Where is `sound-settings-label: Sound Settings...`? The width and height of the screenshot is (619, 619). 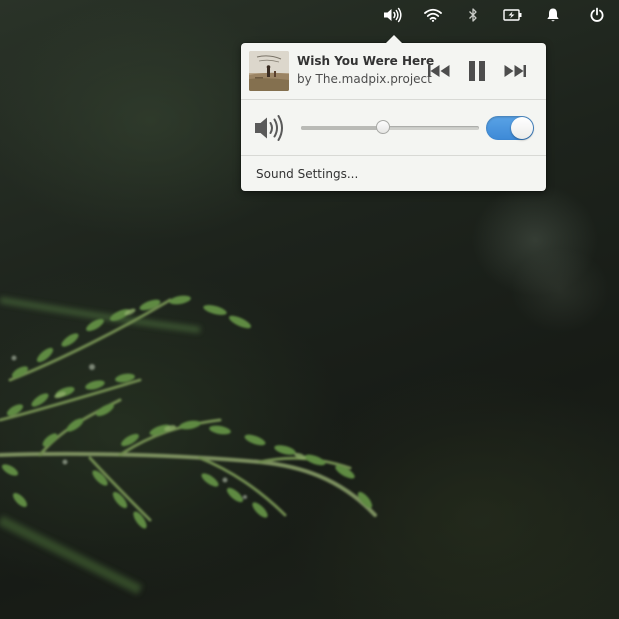 sound-settings-label: Sound Settings... is located at coordinates (307, 174).